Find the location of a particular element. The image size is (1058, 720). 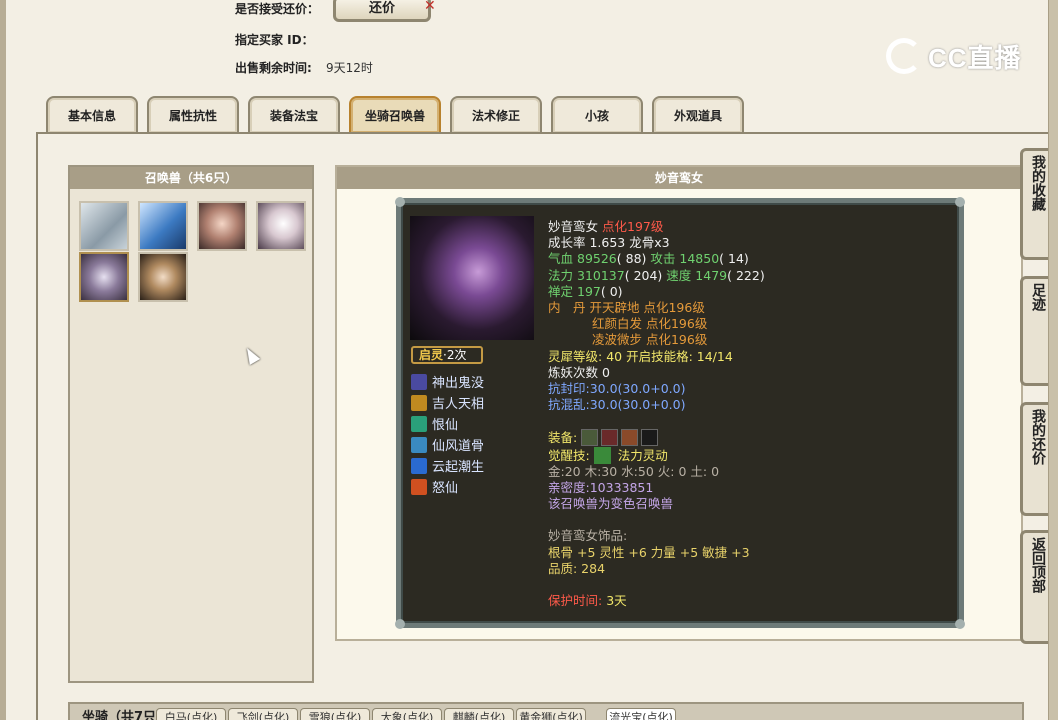

tab-appearance: 外观道具 is located at coordinates (698, 114).